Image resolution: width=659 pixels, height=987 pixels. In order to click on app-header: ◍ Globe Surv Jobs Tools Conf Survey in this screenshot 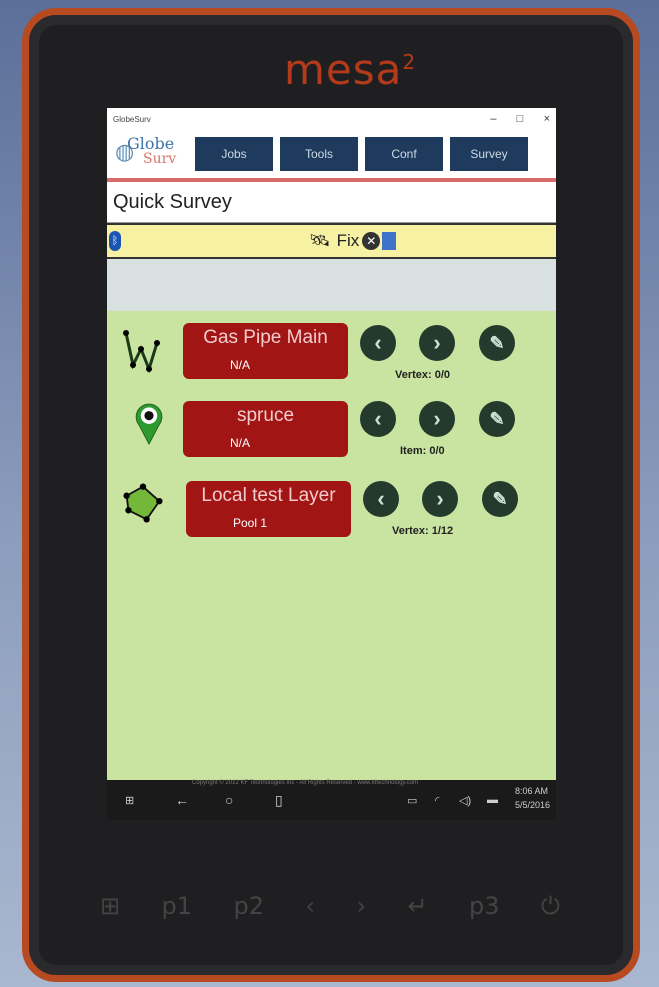, I will do `click(331, 156)`.